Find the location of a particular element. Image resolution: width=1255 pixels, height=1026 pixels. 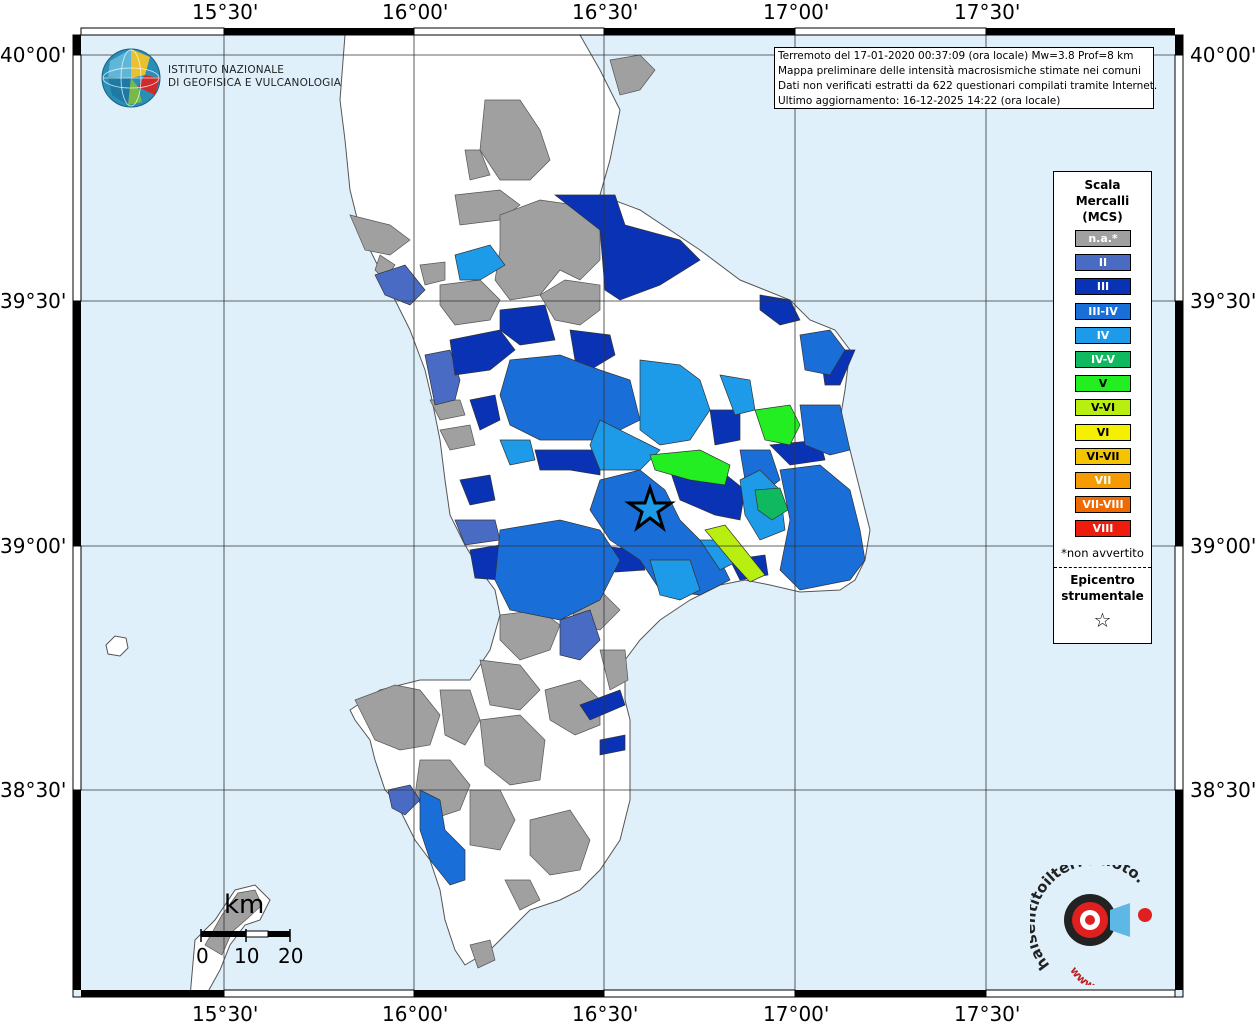

legend-swatch-10: VII is located at coordinates (1103, 480).